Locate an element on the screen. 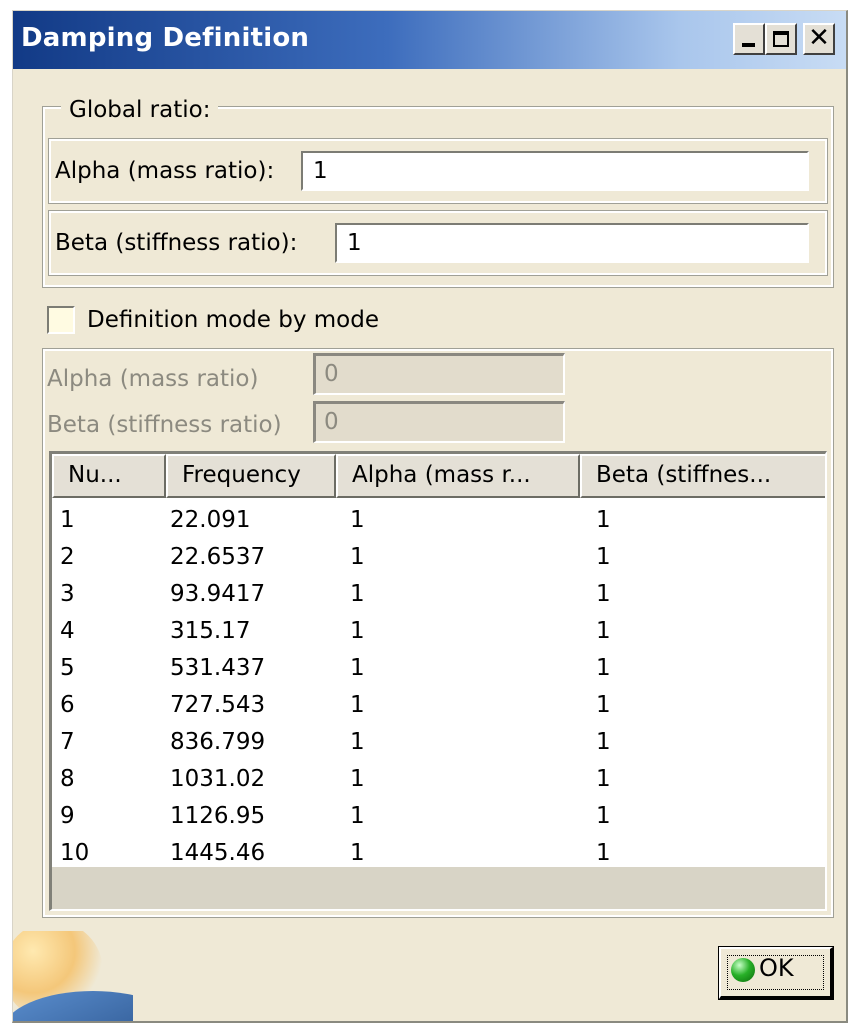  maximize-icon is located at coordinates (781, 39).